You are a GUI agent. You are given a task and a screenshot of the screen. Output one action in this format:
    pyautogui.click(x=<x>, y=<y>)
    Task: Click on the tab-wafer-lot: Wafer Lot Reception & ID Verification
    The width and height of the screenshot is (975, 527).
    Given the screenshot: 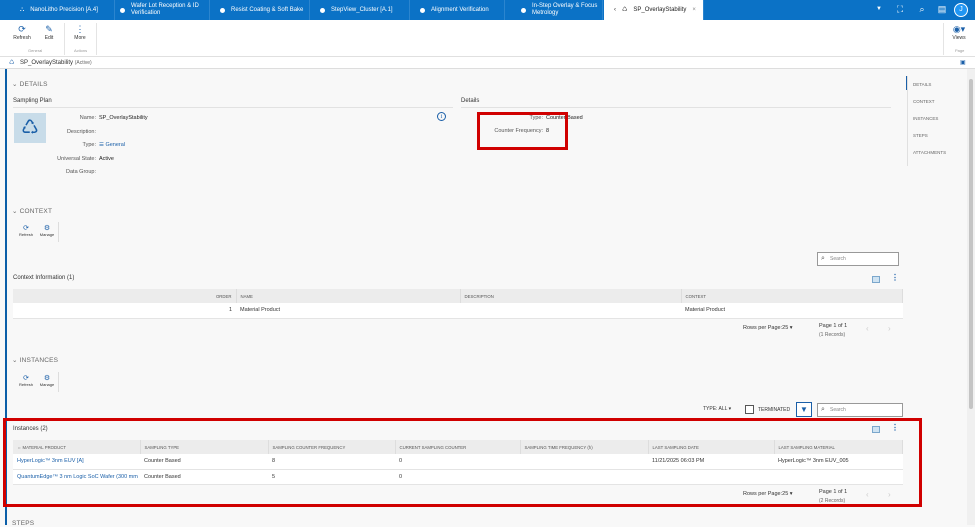 What is the action you would take?
    pyautogui.click(x=160, y=10)
    